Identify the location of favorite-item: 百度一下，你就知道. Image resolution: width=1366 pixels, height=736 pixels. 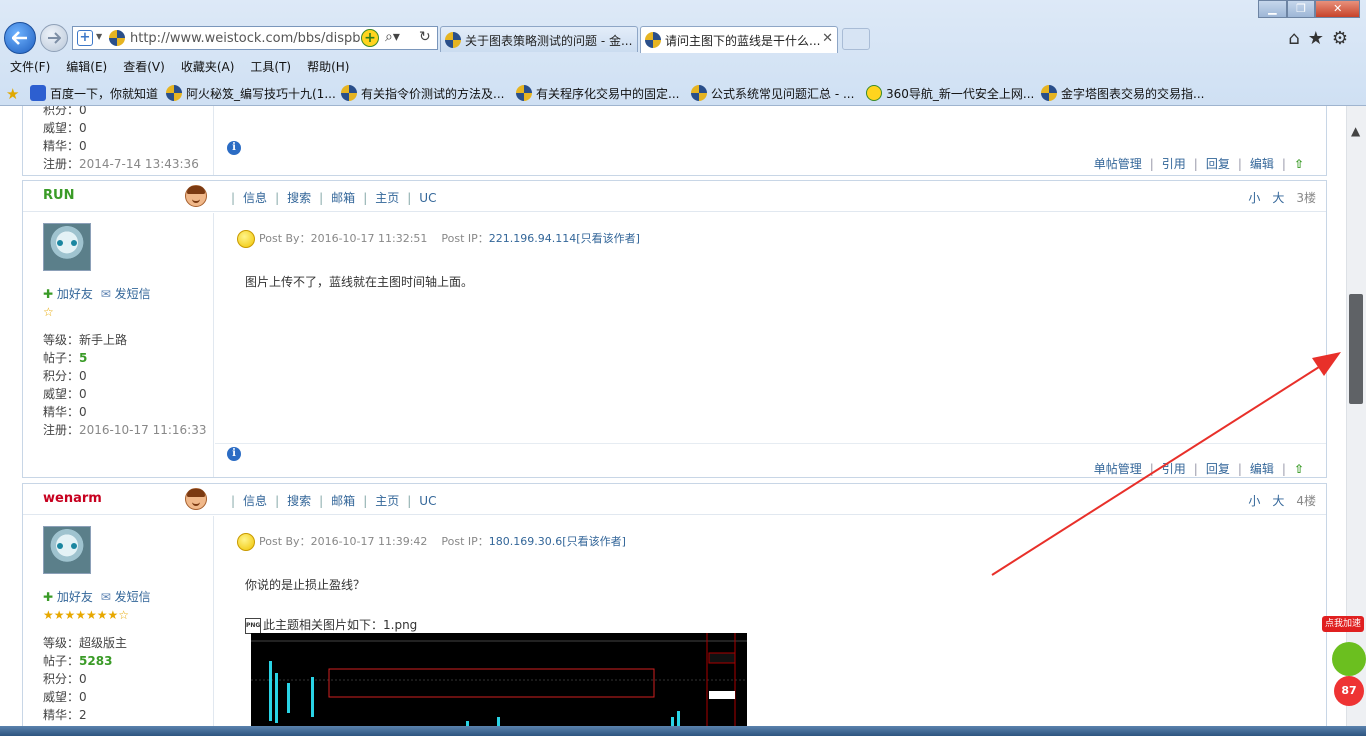
(94, 93).